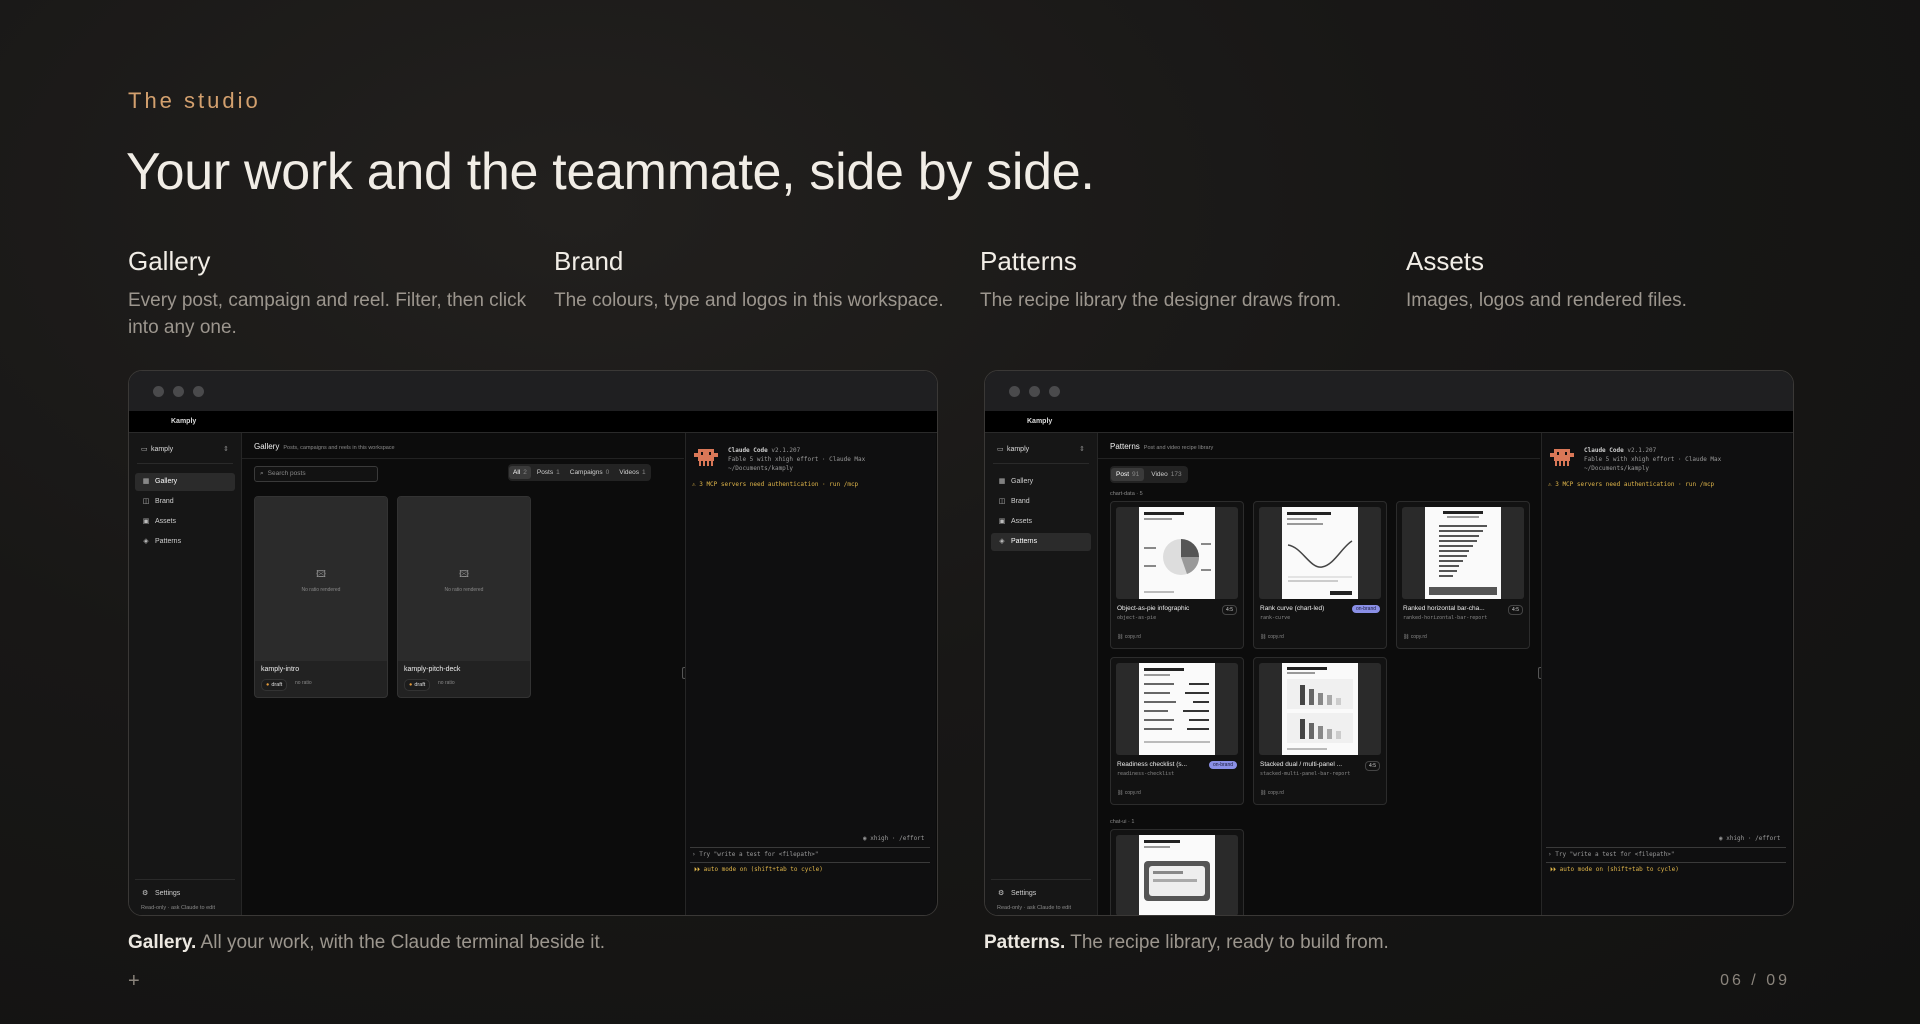 The image size is (1920, 1024). Describe the element at coordinates (1292, 608) in the screenshot. I see `card-title: Rank curve (chart-led)` at that location.